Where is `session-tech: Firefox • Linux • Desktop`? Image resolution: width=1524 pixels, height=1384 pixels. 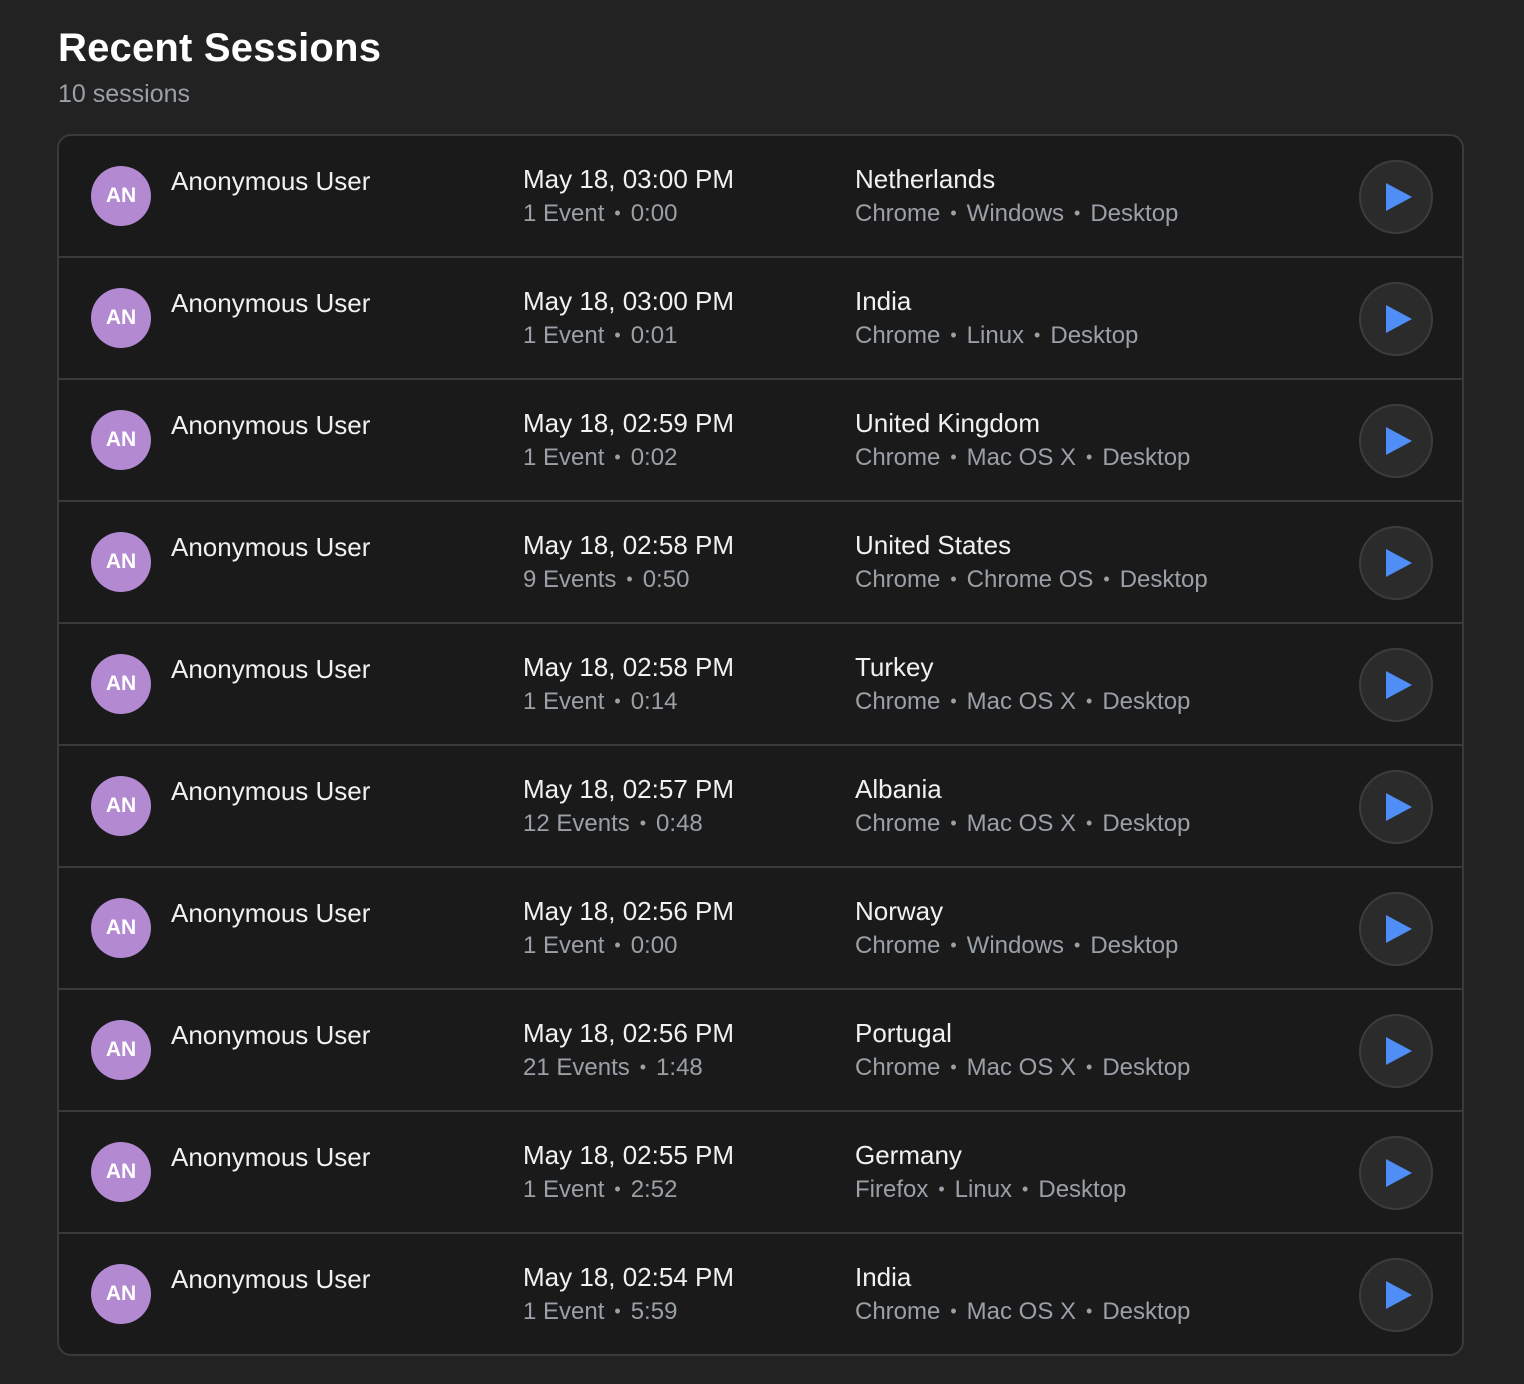
session-tech: Firefox • Linux • Desktop is located at coordinates (990, 1190).